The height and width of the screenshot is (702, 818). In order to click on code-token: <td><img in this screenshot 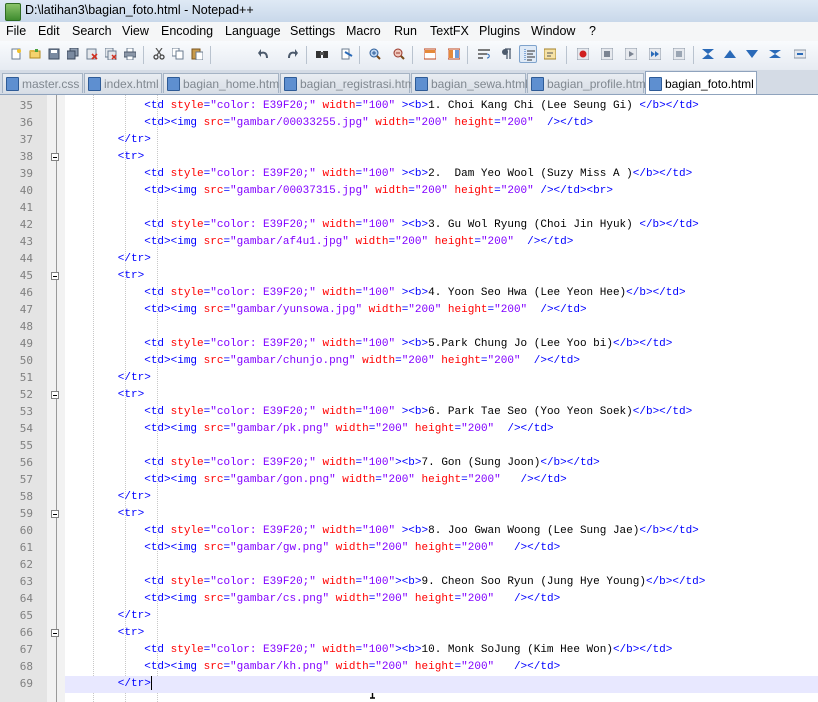, I will do `click(134, 242)`.